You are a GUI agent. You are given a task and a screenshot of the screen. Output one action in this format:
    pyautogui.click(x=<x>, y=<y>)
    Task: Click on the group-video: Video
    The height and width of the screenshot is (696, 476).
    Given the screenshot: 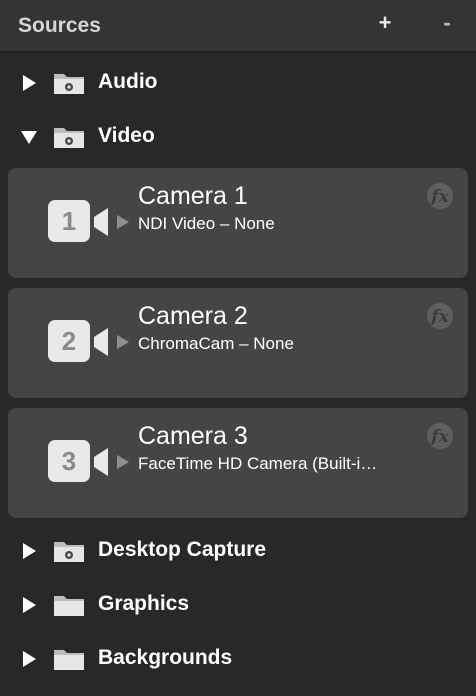 What is the action you would take?
    pyautogui.click(x=238, y=136)
    